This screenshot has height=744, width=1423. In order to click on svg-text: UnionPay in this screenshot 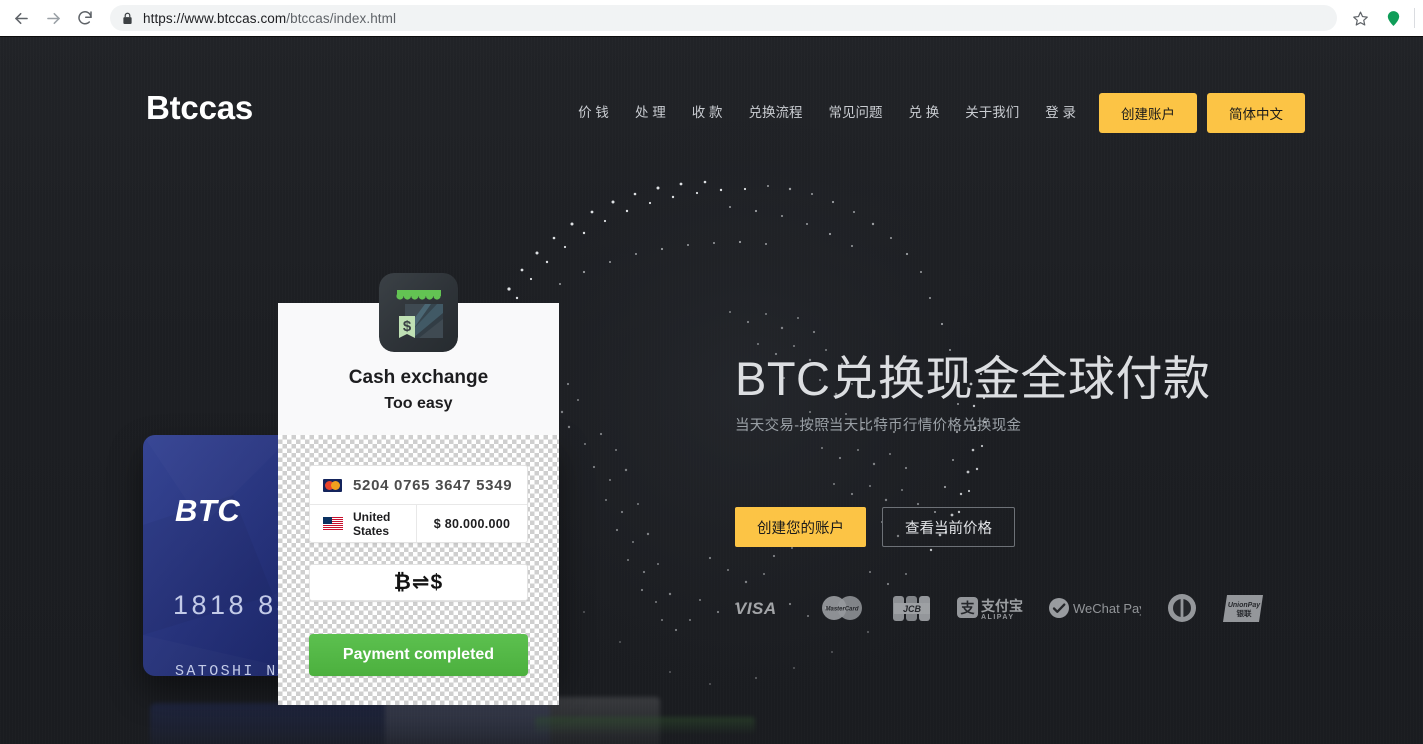, I will do `click(1244, 605)`.